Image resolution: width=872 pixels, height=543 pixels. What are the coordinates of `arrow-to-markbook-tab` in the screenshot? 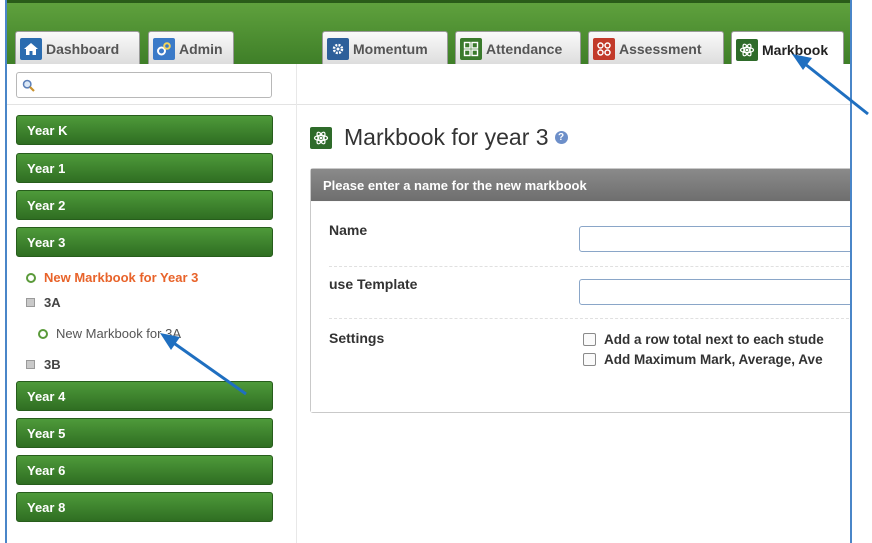 It's located at (830, 85).